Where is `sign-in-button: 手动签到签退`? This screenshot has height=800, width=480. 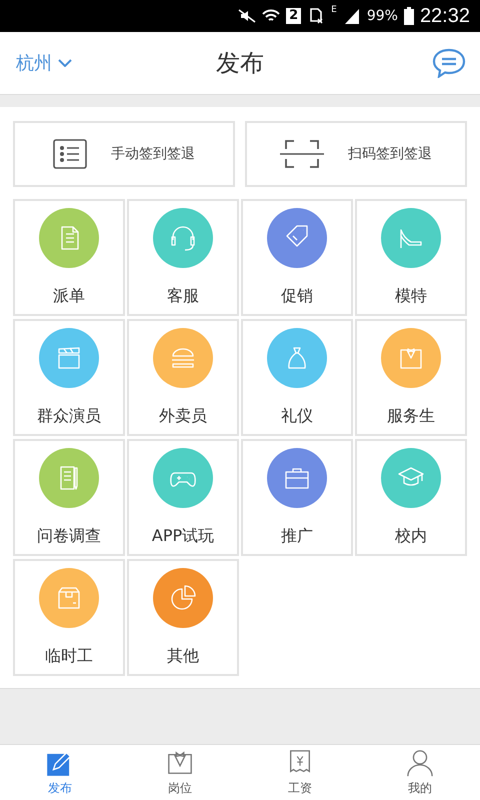
sign-in-button: 手动签到签退 is located at coordinates (124, 154).